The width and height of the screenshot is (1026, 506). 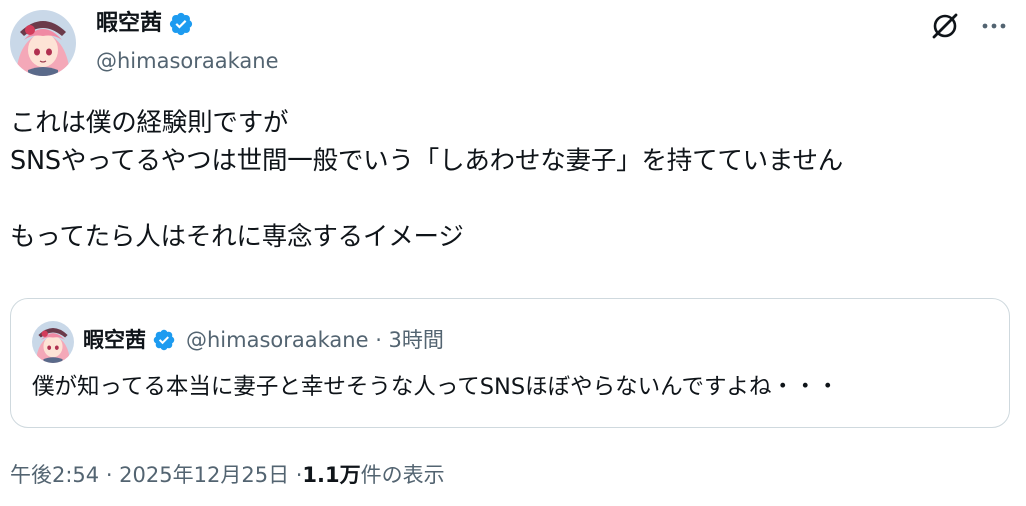 I want to click on tweet-text-line: もってたら人はそれに専念するイメージ, so click(x=237, y=237).